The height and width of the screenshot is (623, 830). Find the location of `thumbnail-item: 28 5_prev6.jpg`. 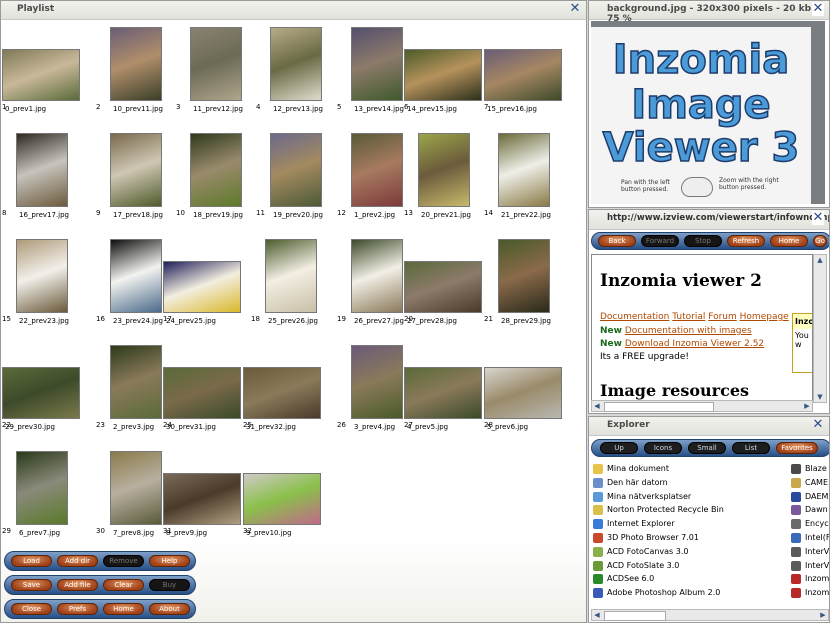

thumbnail-item: 28 5_prev6.jpg is located at coordinates (524, 388).